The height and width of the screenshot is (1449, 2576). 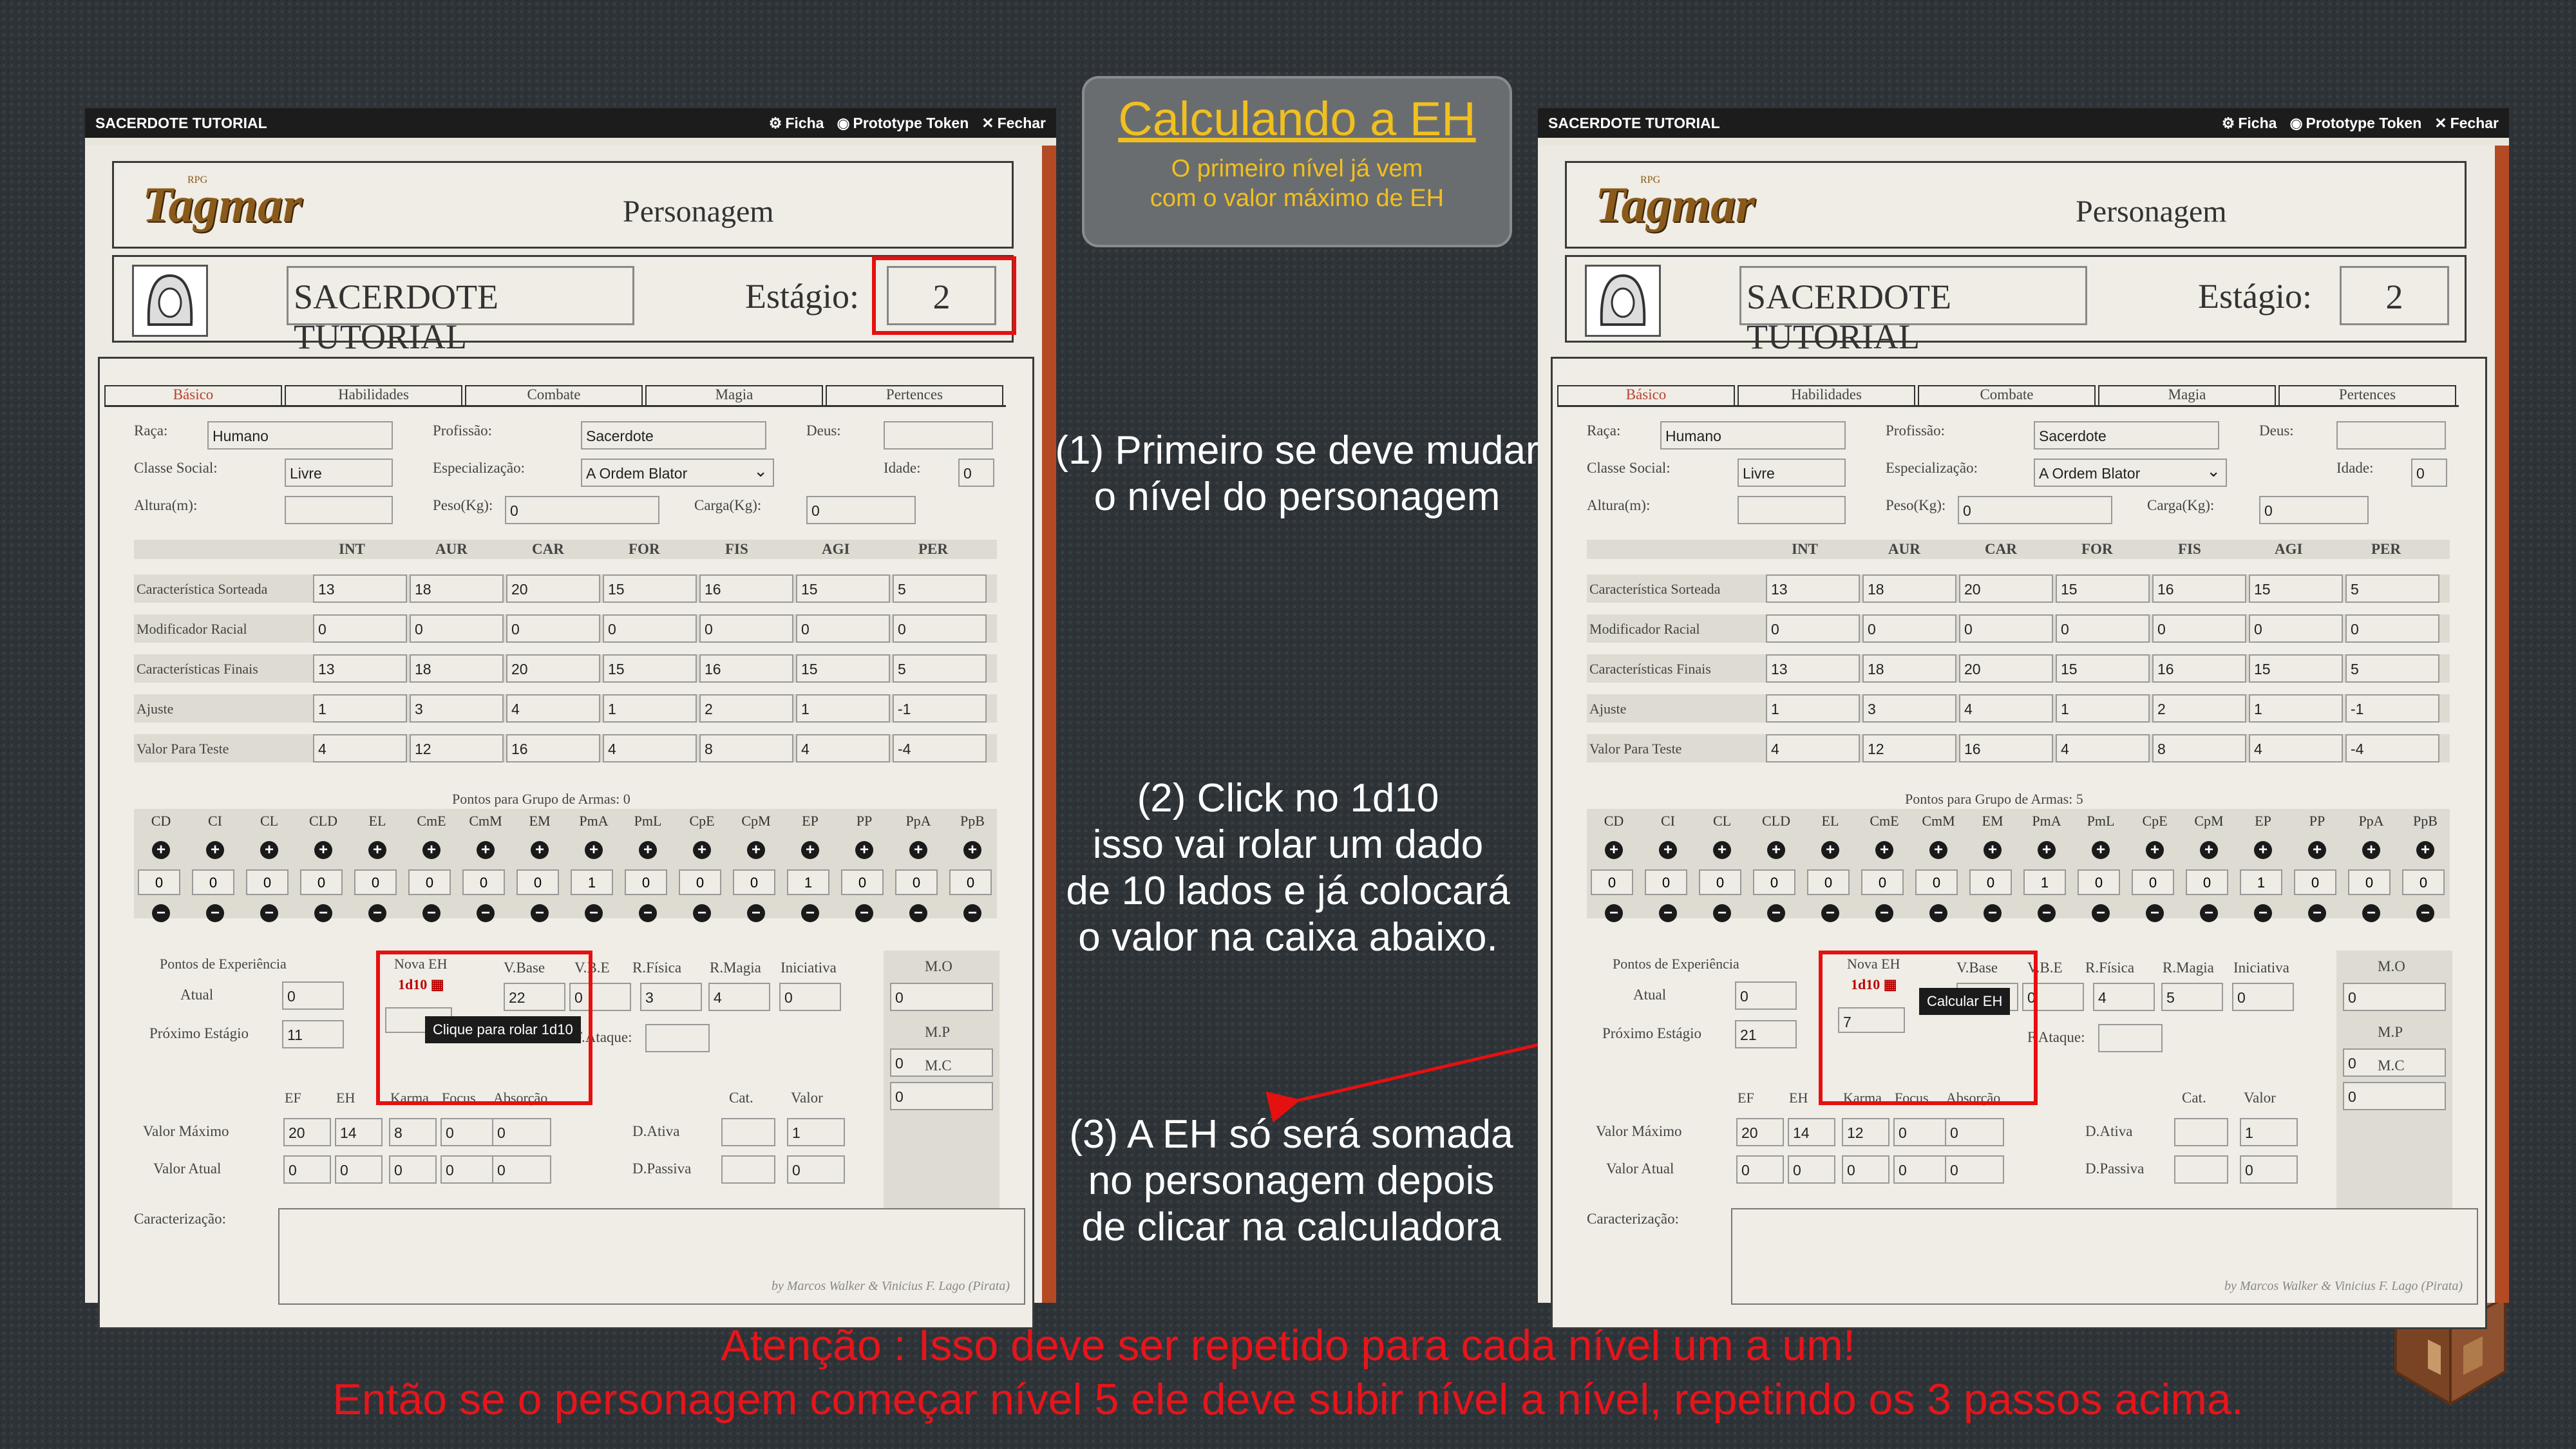 I want to click on estagio-field: 2, so click(x=2394, y=295).